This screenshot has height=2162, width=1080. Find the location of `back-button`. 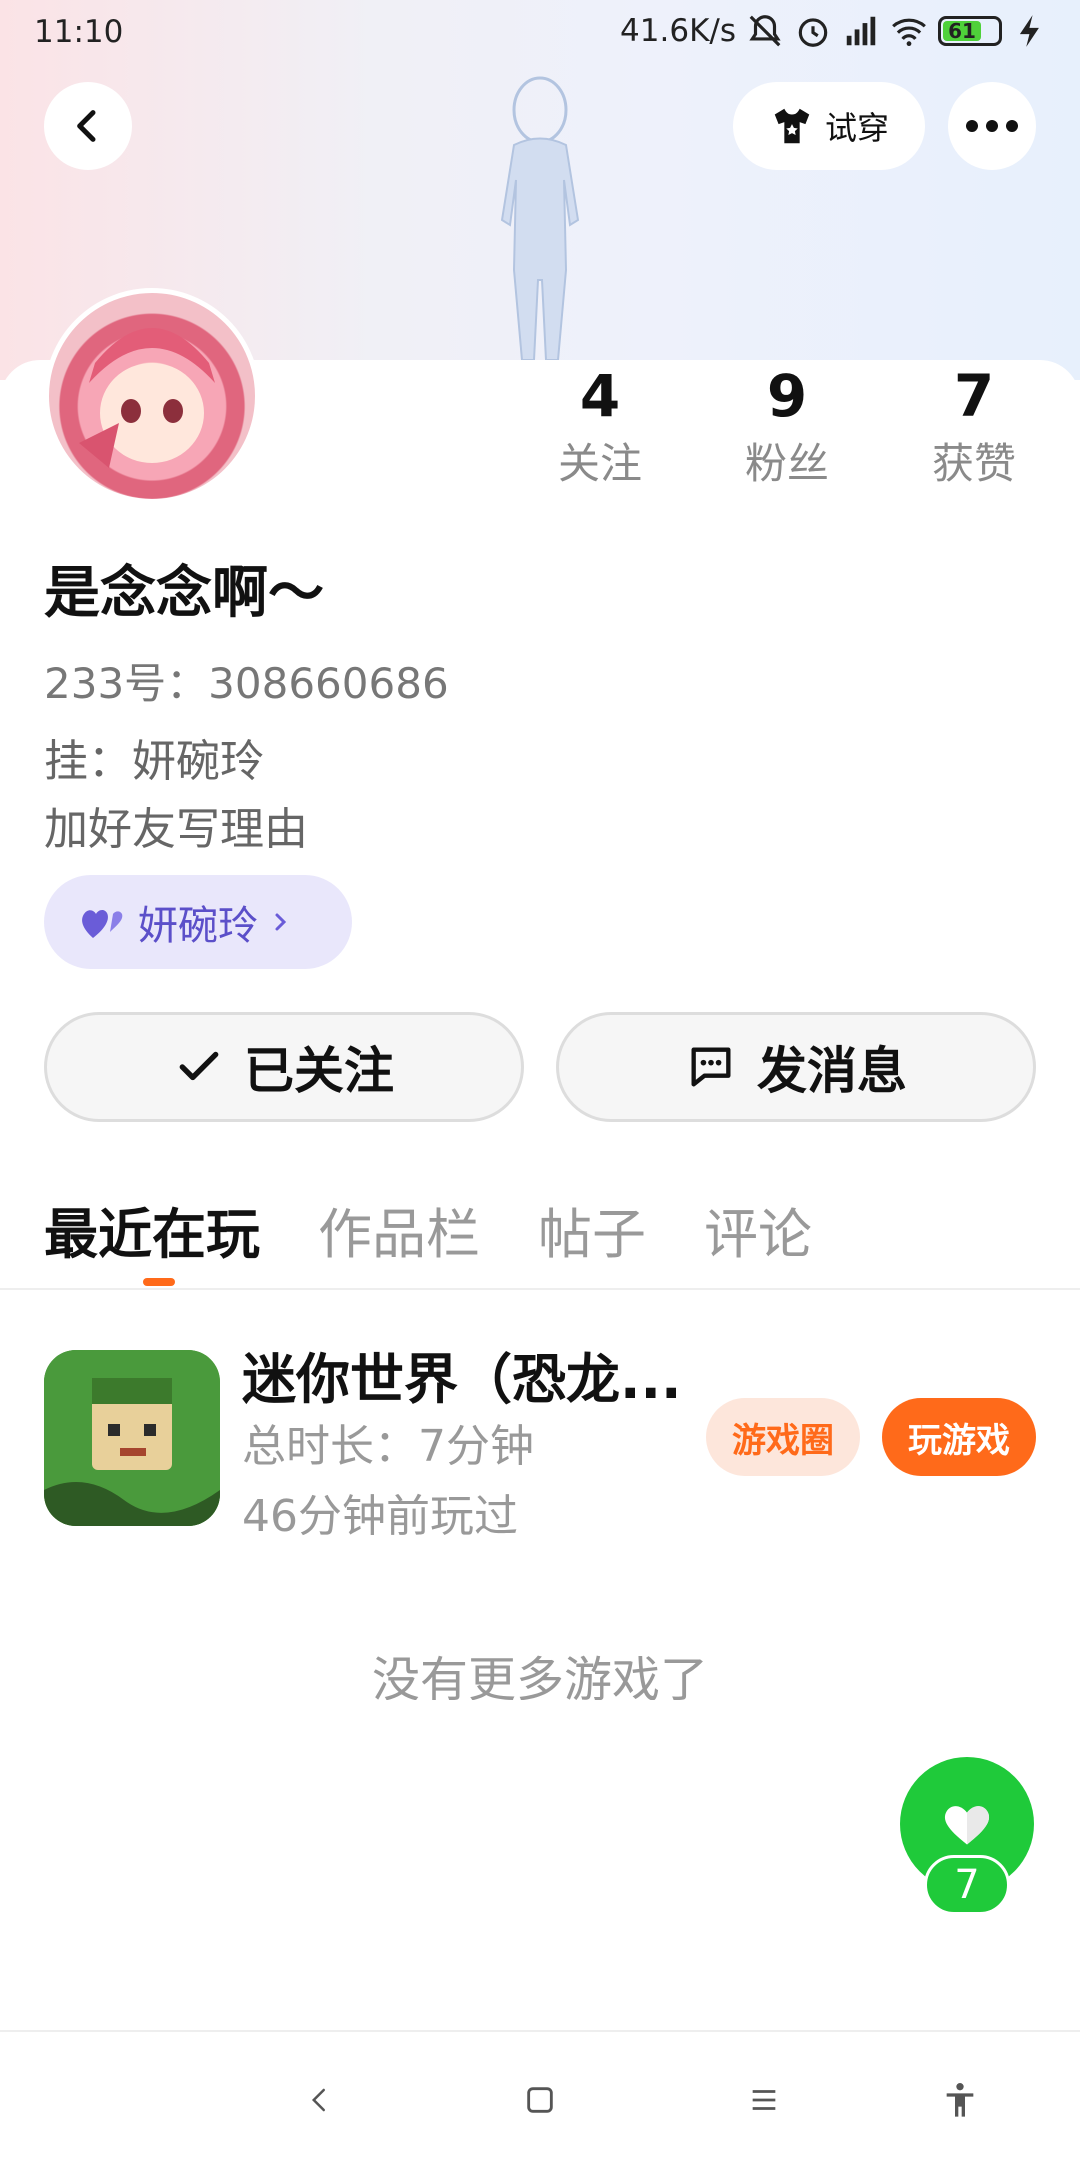

back-button is located at coordinates (88, 126).